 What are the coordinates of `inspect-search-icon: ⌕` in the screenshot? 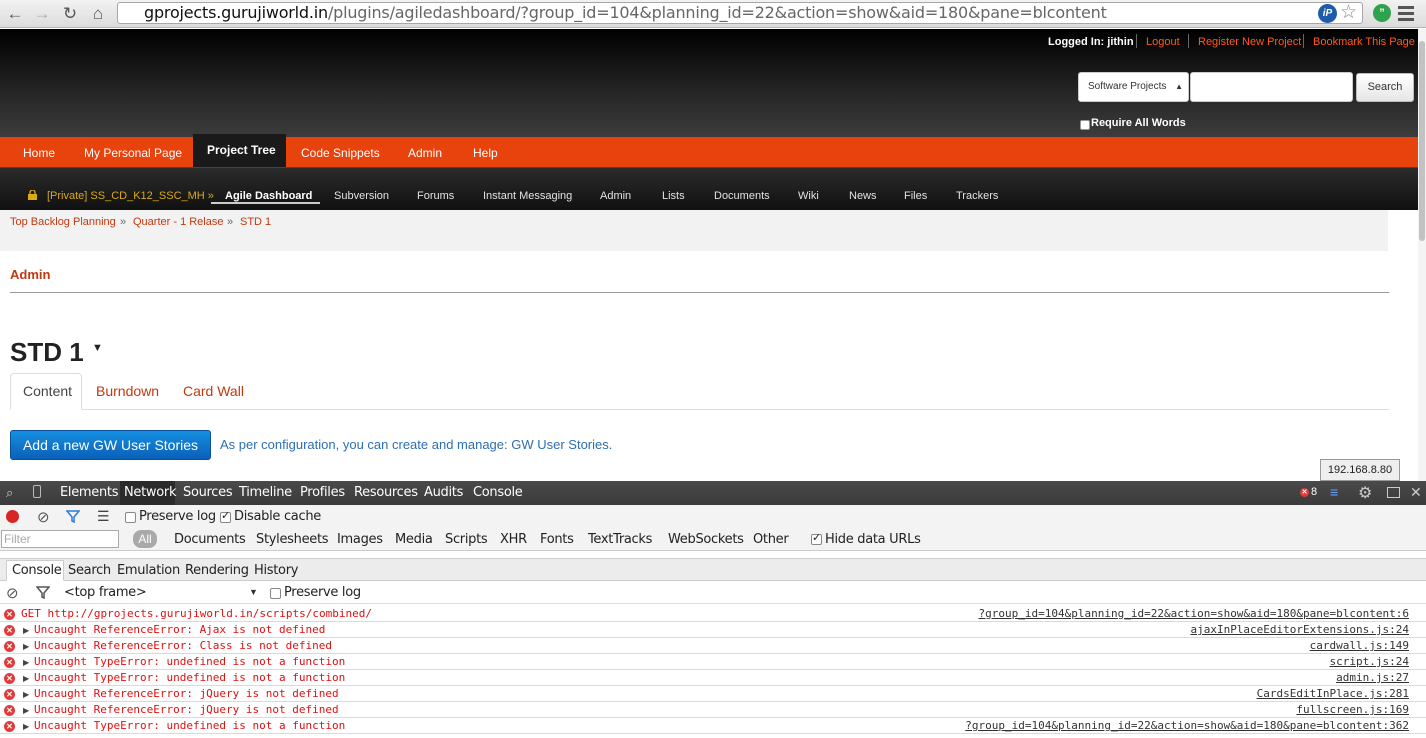 It's located at (9, 493).